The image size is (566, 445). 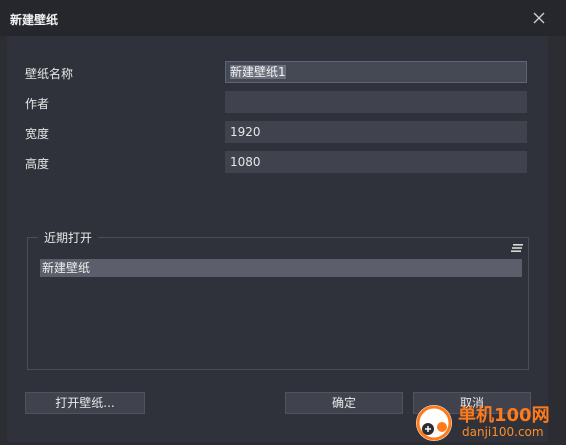 I want to click on close-icon, so click(x=539, y=18).